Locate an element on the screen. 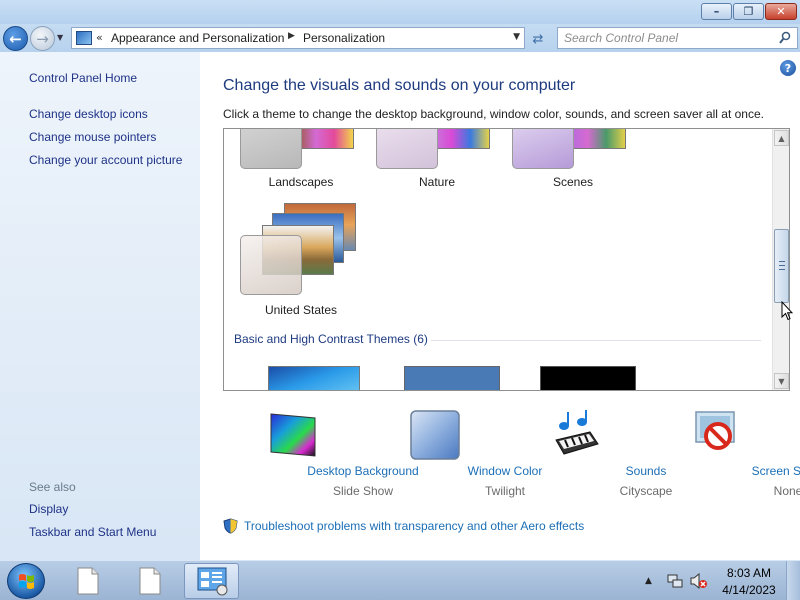 This screenshot has height=600, width=800. clock-date: 4/14/2023 is located at coordinates (749, 590).